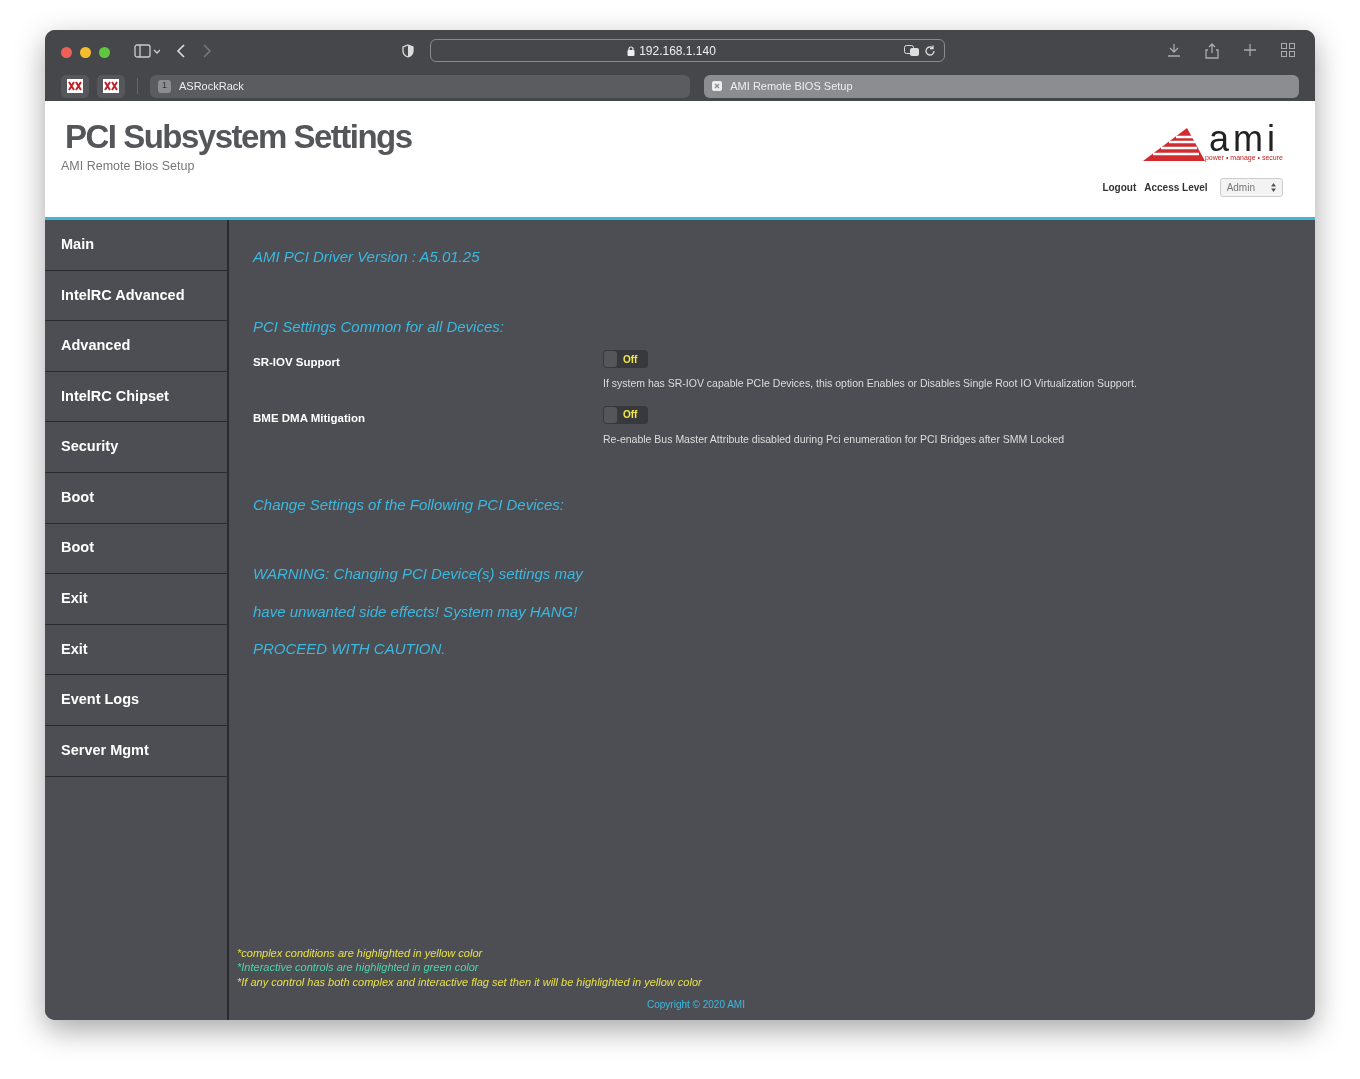 The image size is (1360, 1079). I want to click on help-text: If system has SR-IOV capable PCIe Devices, this option Enables or Disables Single Root IO Virtualization Support., so click(870, 383).